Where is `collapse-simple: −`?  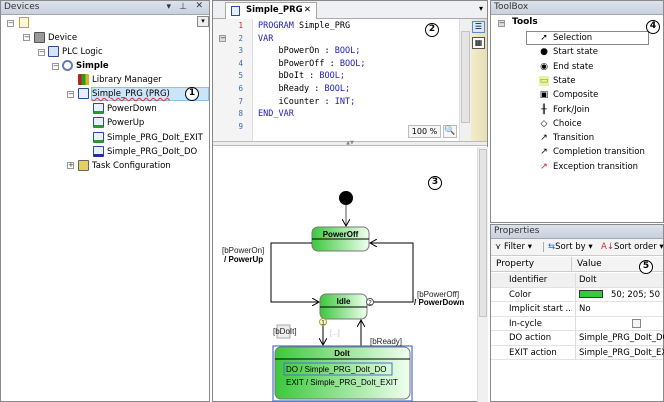 collapse-simple: − is located at coordinates (55, 66).